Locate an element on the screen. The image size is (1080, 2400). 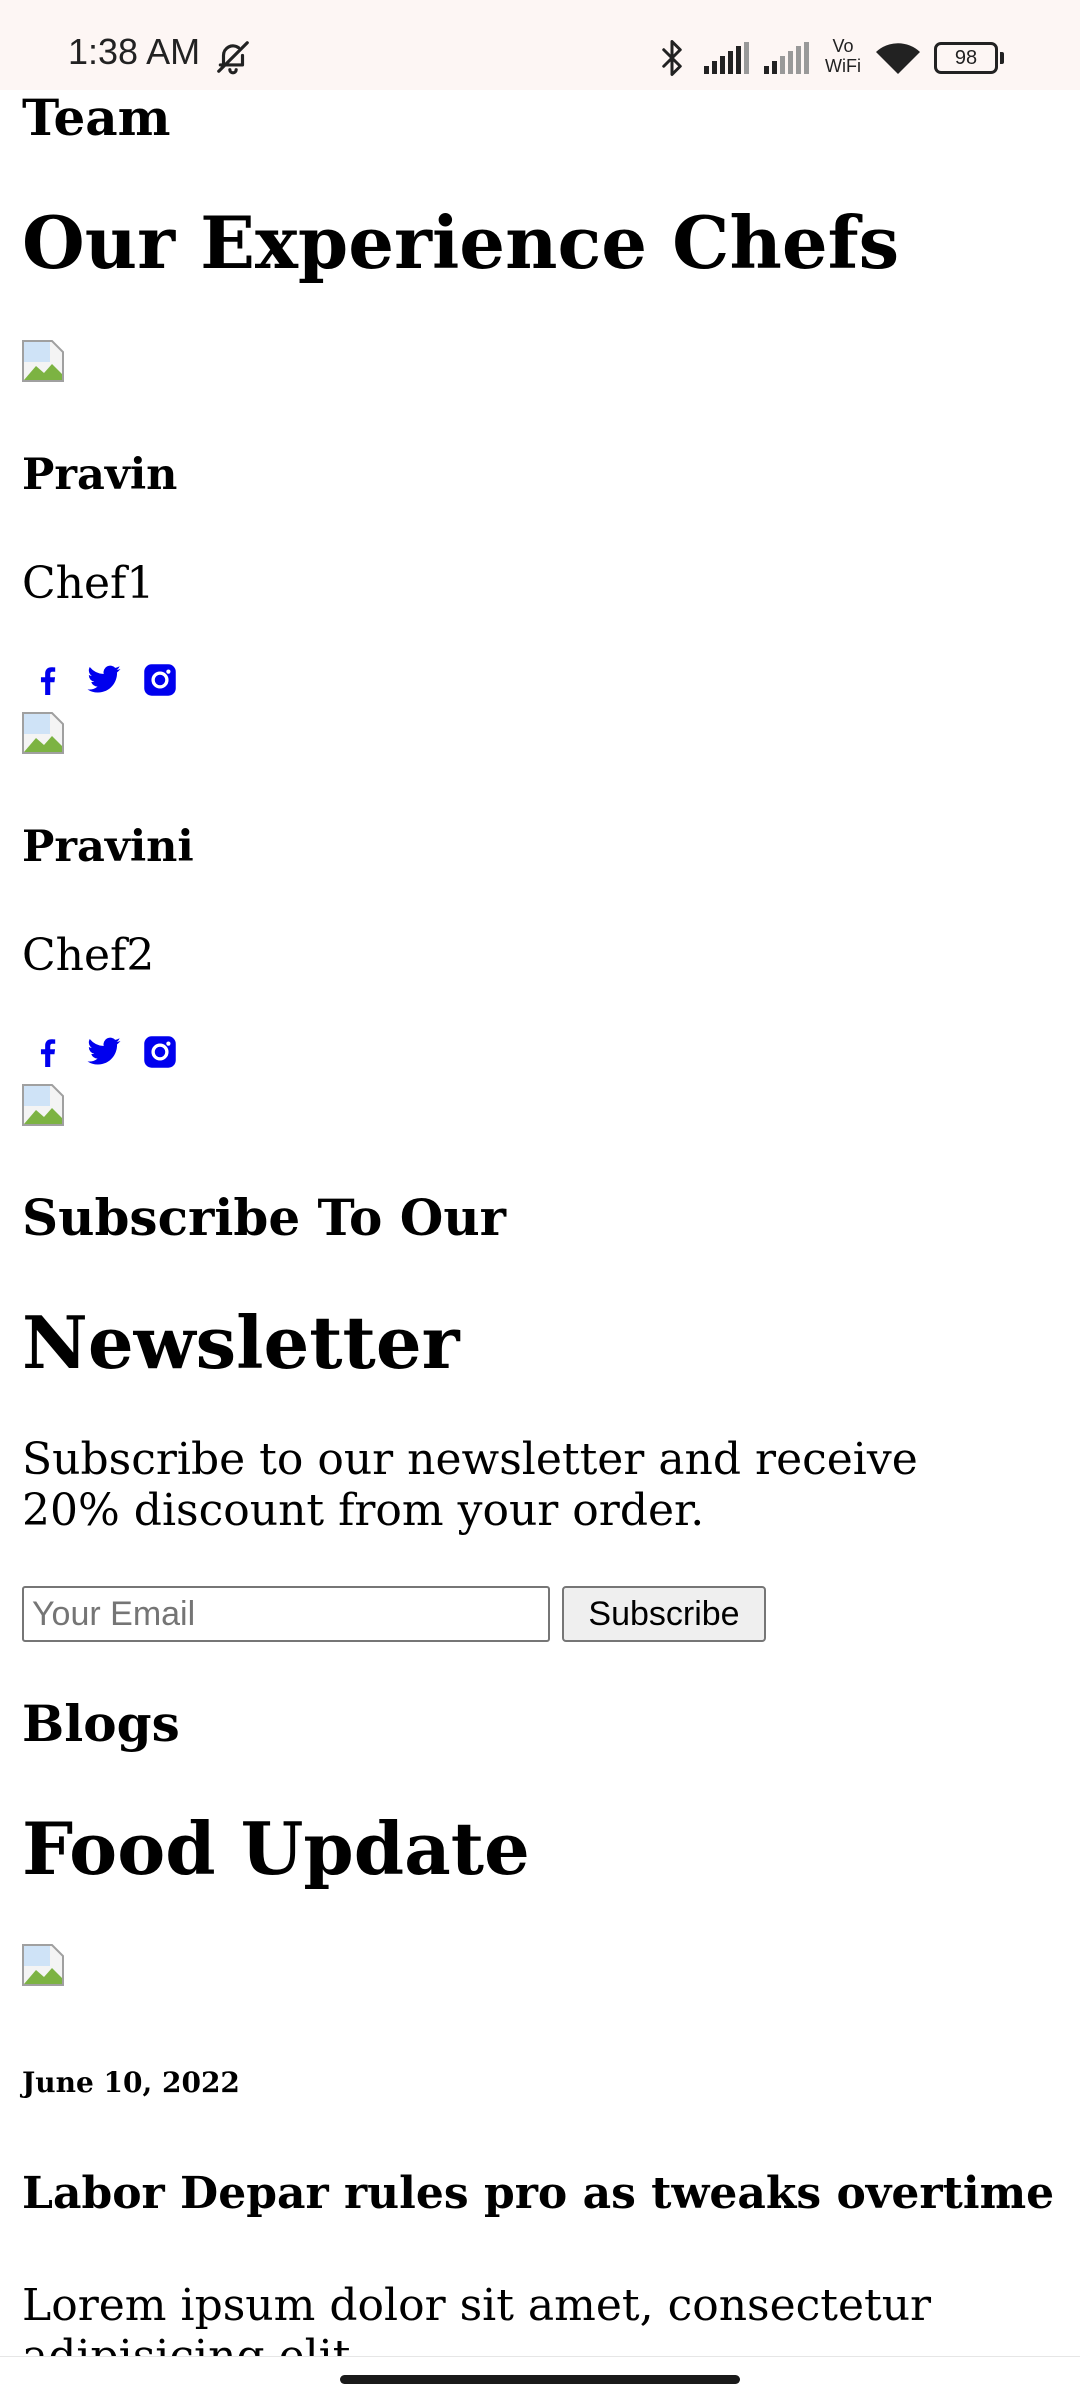
subscribe-button: Subscribe is located at coordinates (664, 1614).